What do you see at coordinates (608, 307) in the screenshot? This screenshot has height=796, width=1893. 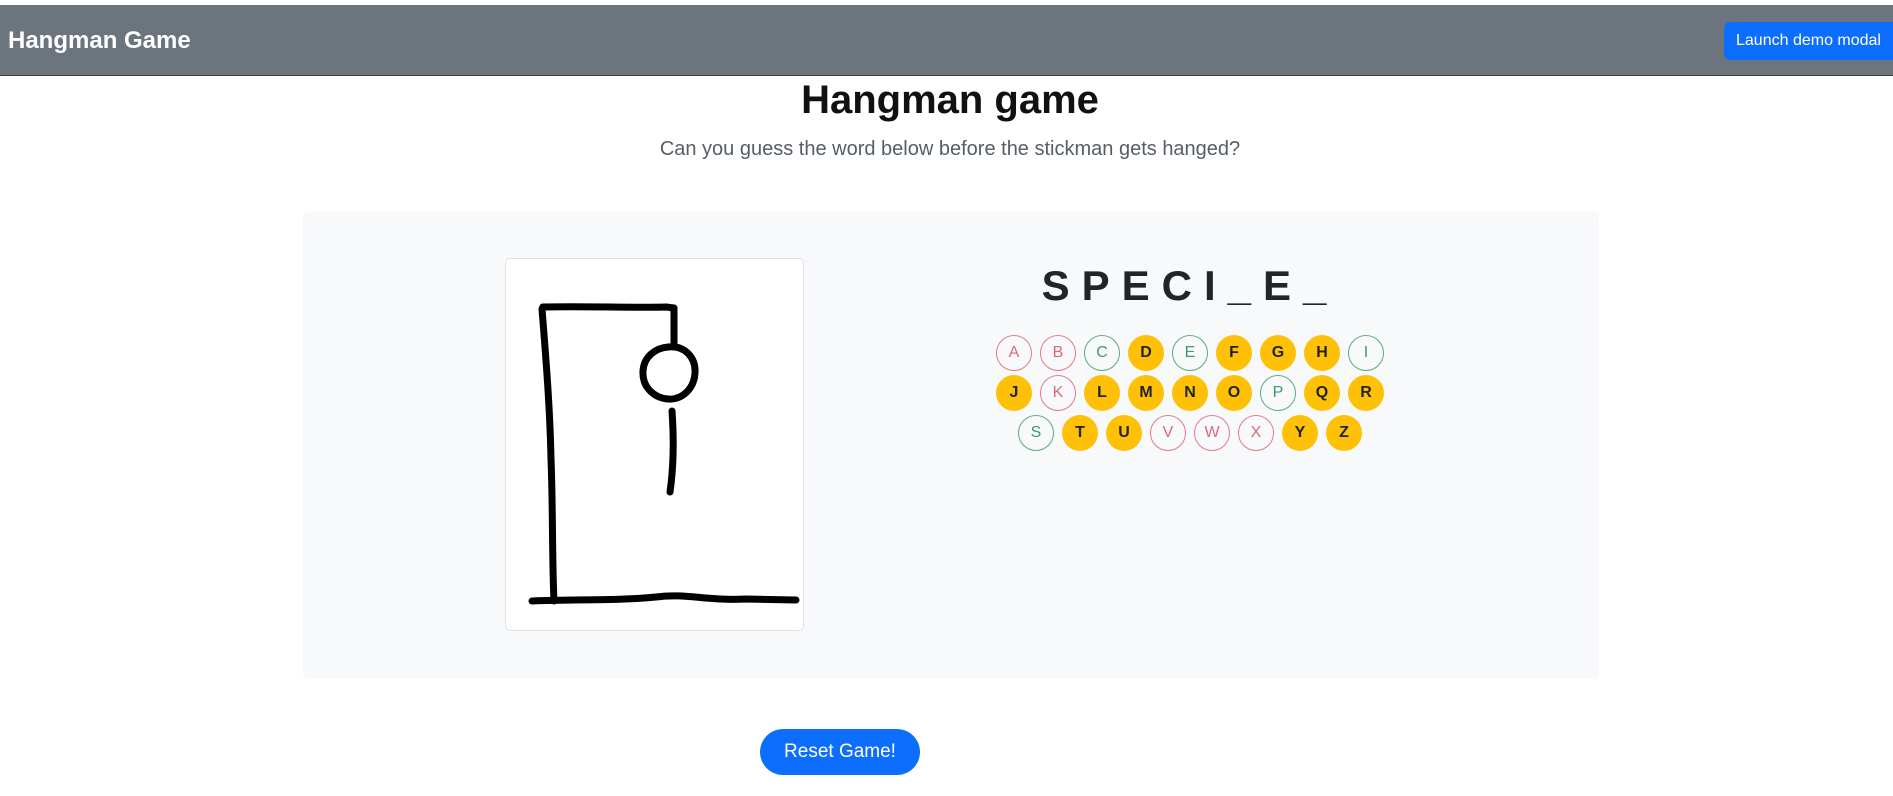 I see `gallows-beam` at bounding box center [608, 307].